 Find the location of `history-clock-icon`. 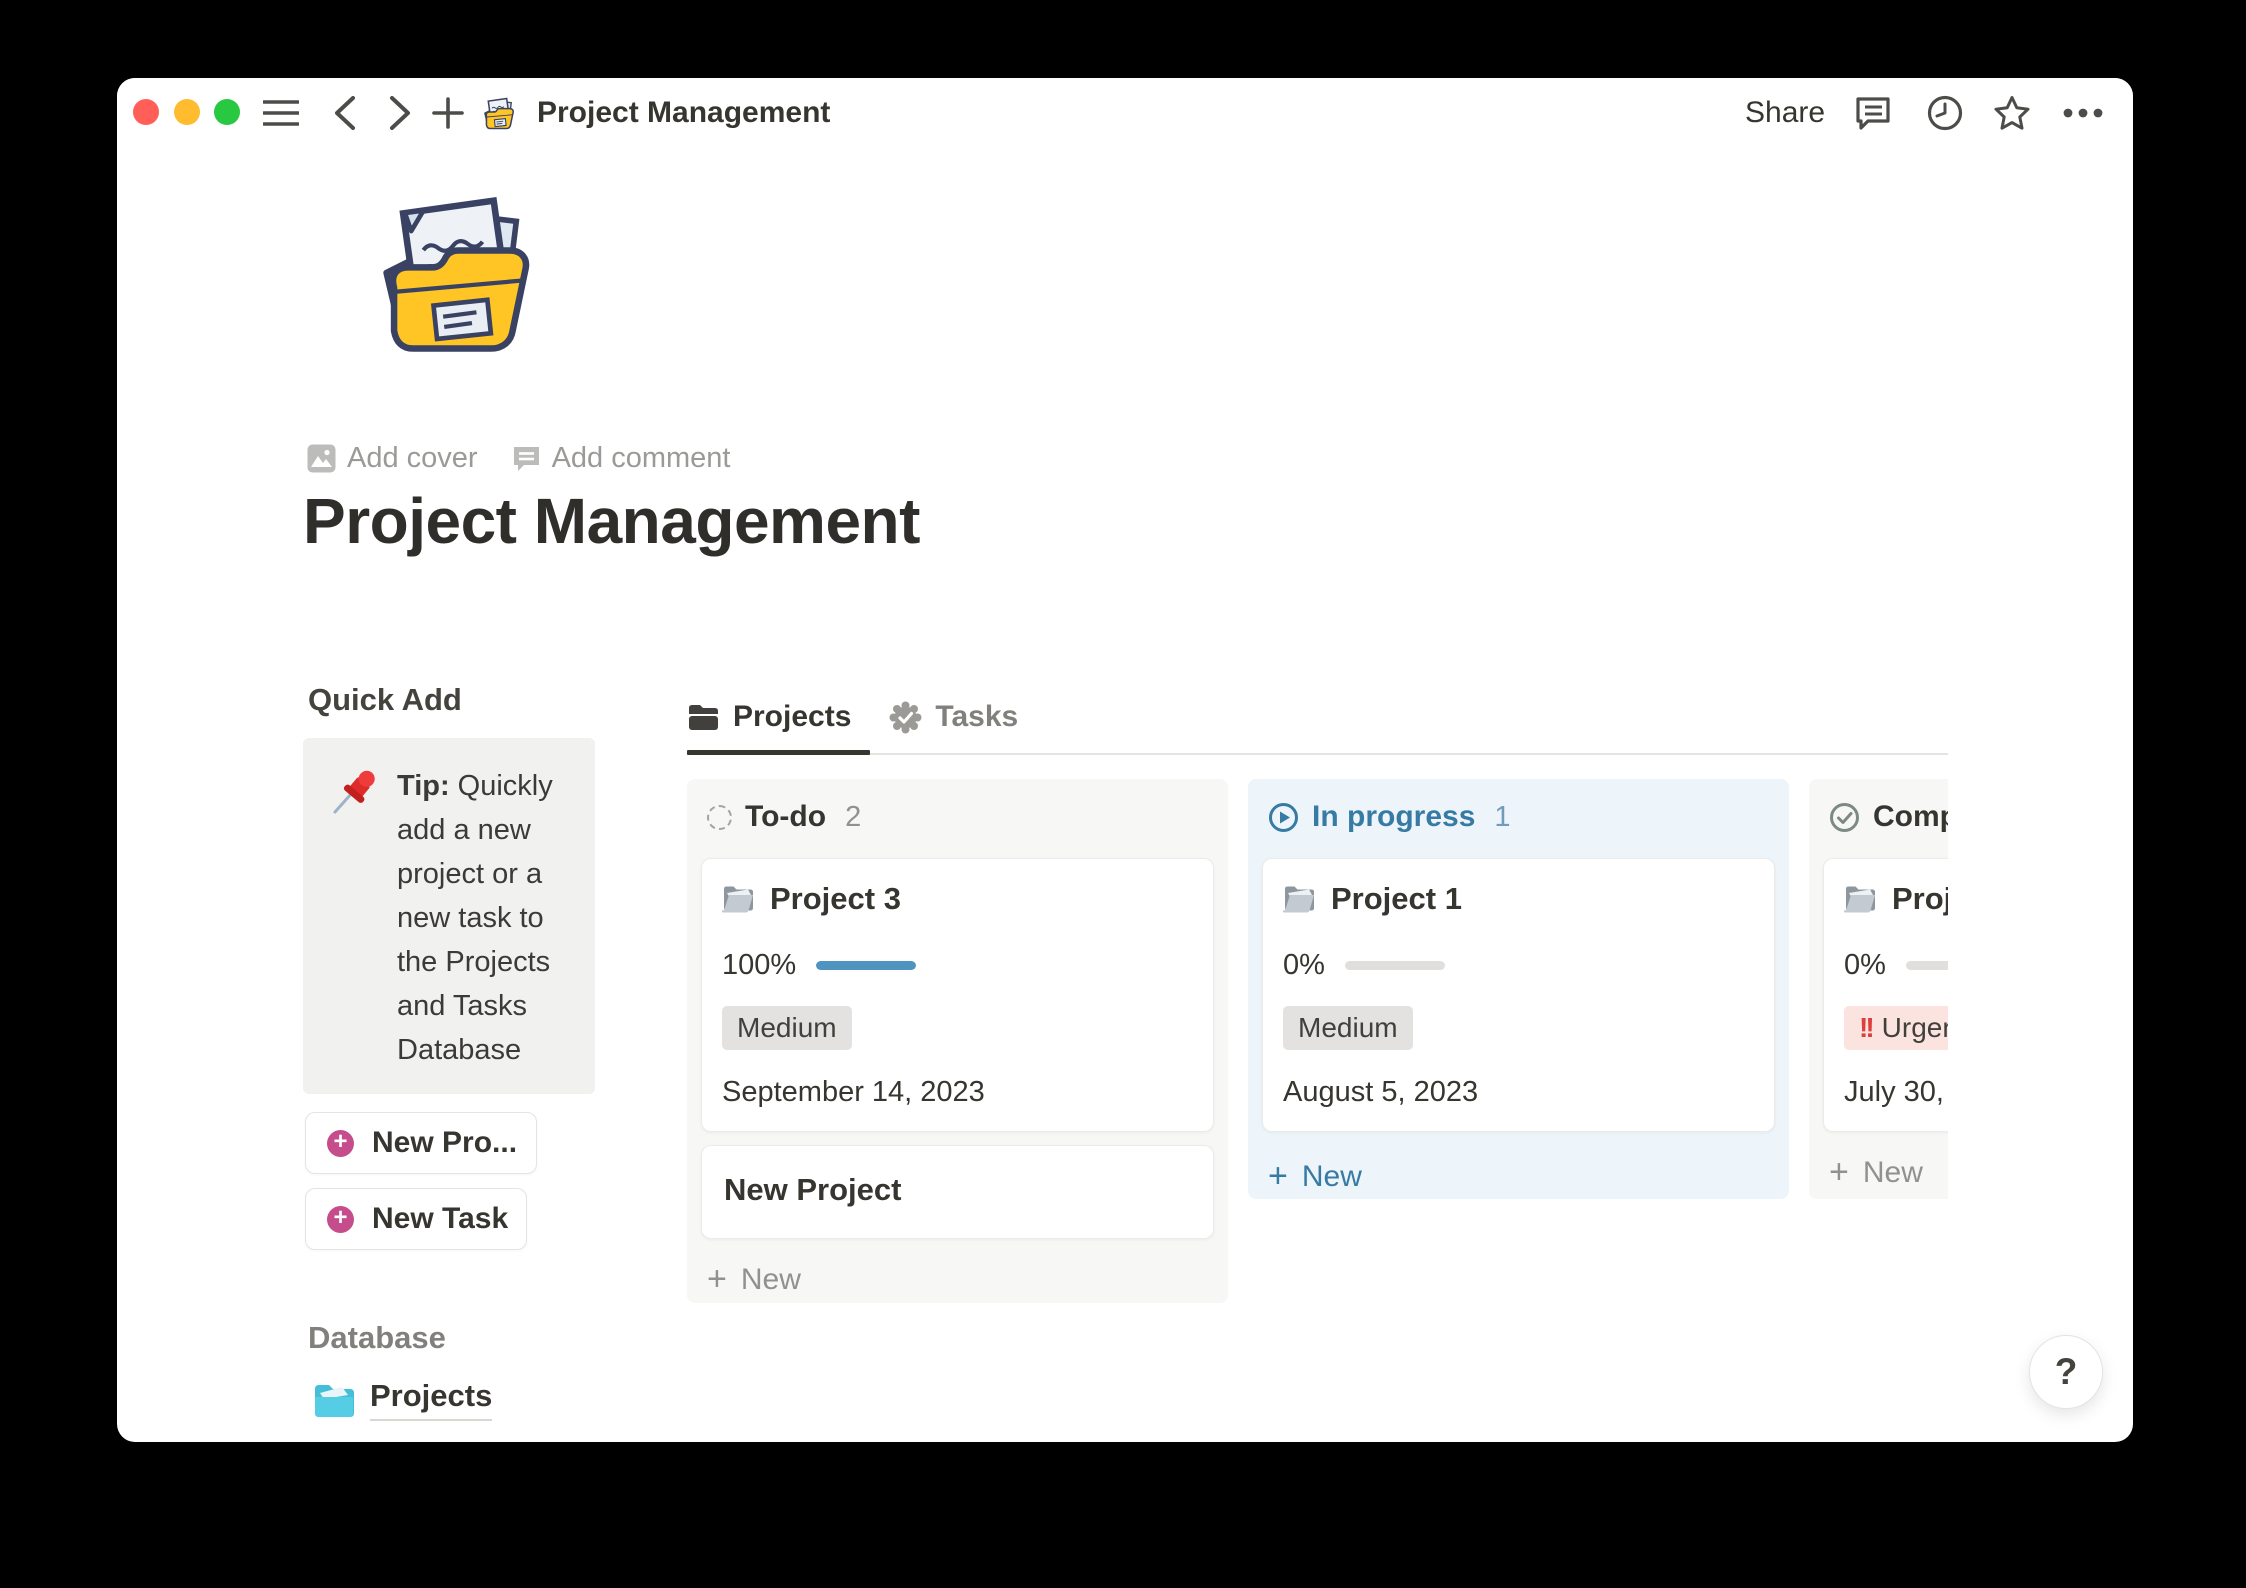

history-clock-icon is located at coordinates (1945, 113).